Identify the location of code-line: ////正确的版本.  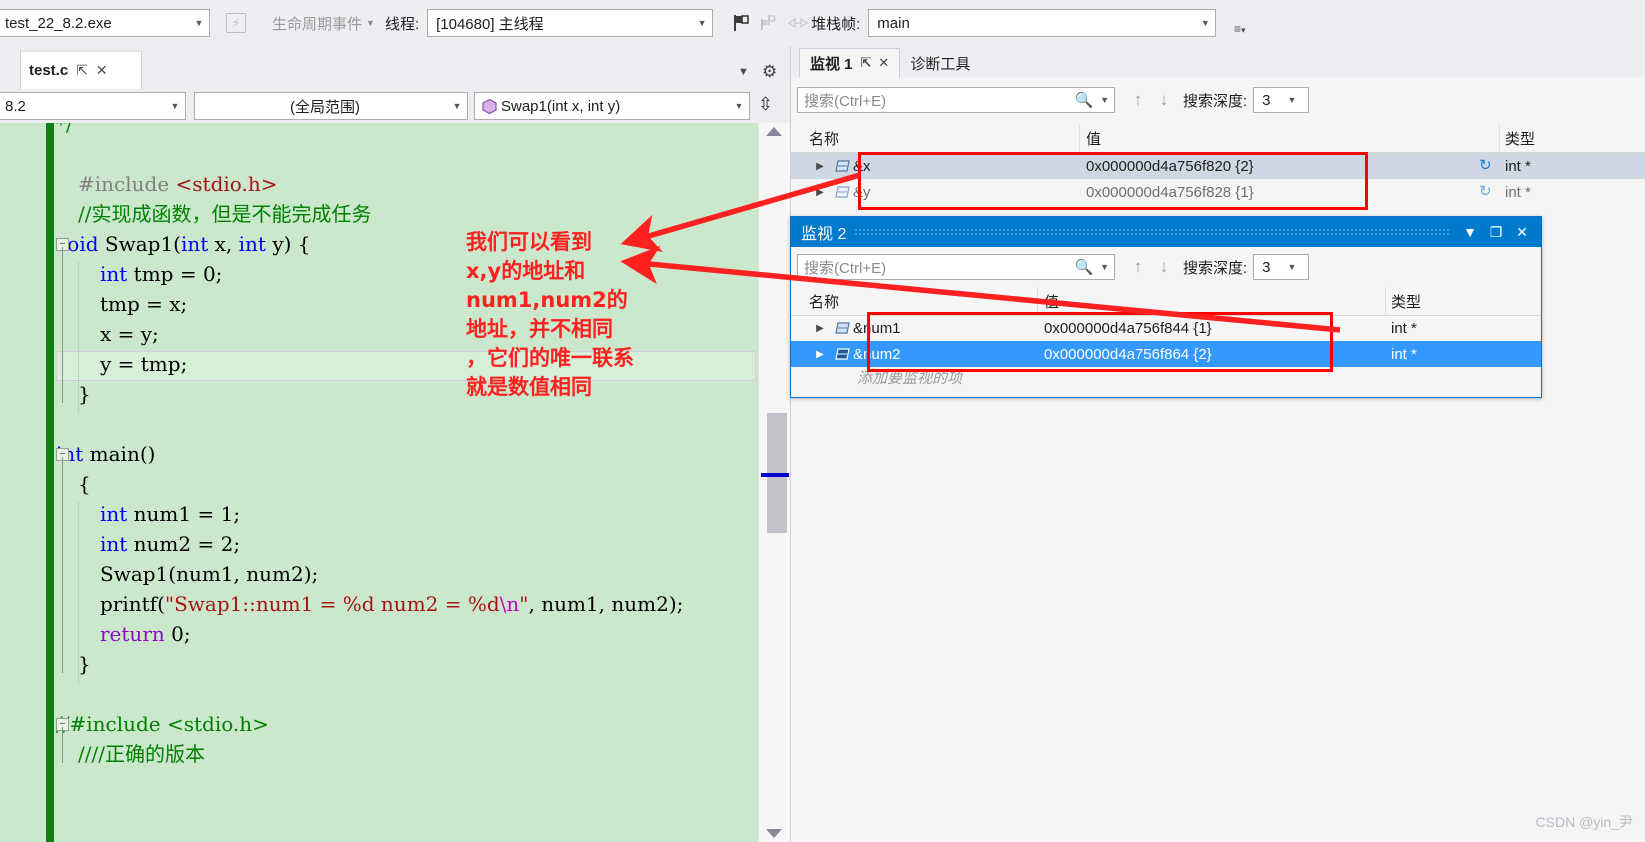
(141, 754).